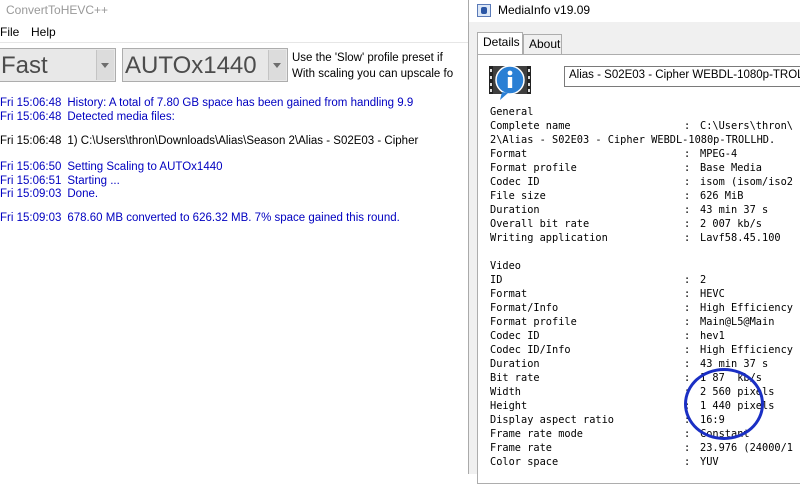 This screenshot has width=800, height=484. I want to click on info-value: 2 560 pixels, so click(737, 392).